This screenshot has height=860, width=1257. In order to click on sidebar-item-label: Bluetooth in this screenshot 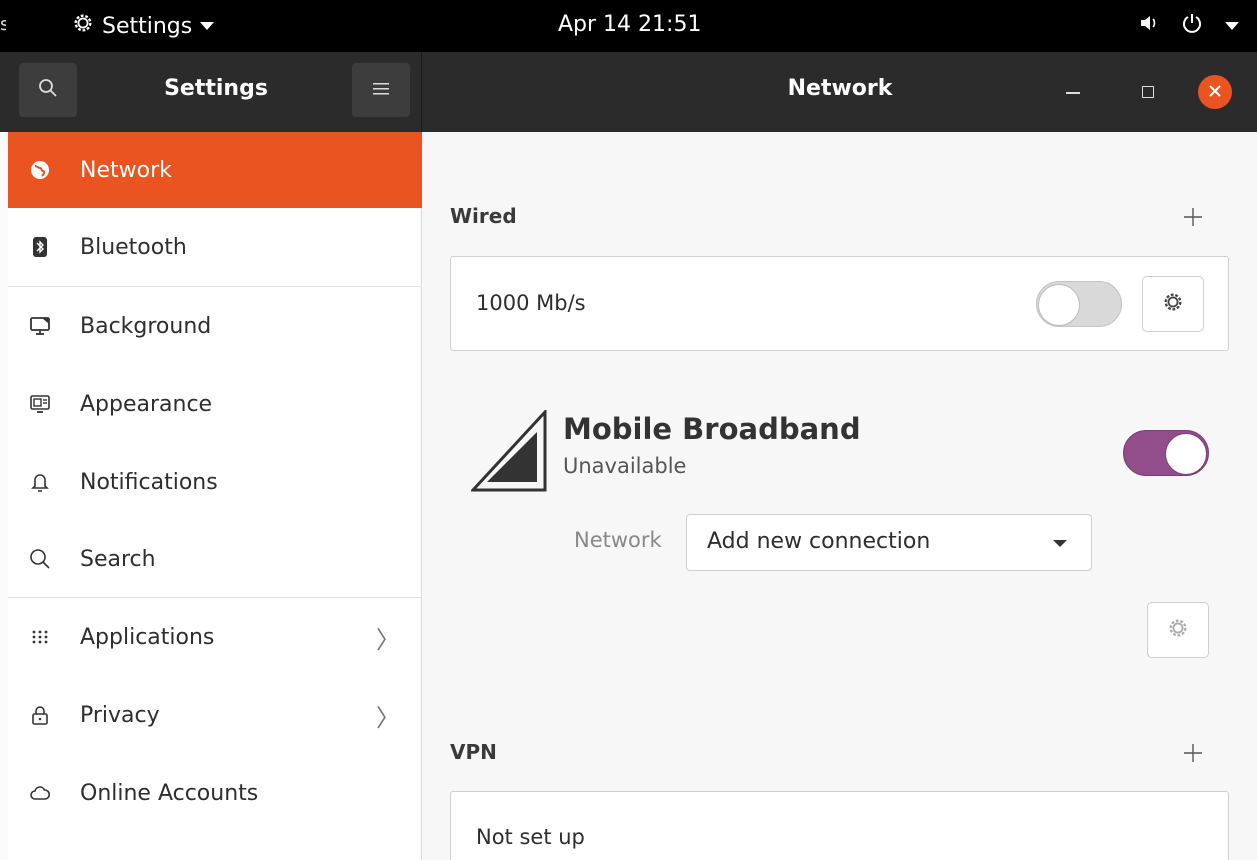, I will do `click(133, 247)`.